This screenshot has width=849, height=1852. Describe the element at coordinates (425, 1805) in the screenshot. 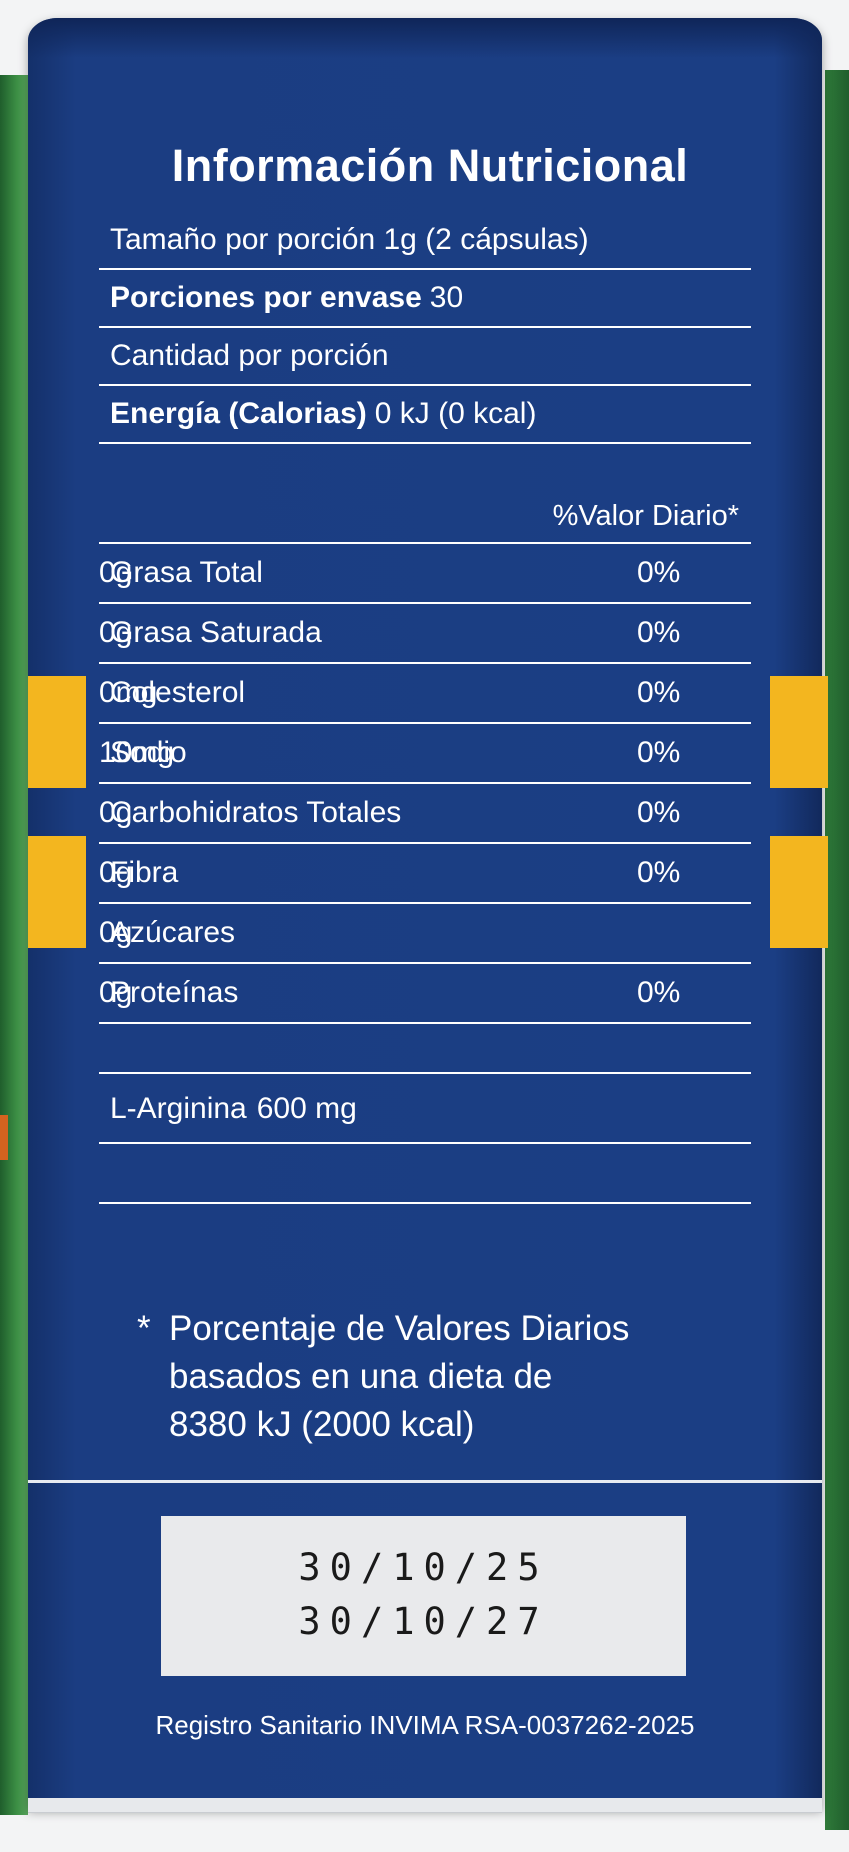

I see `box-bottom-edge` at that location.